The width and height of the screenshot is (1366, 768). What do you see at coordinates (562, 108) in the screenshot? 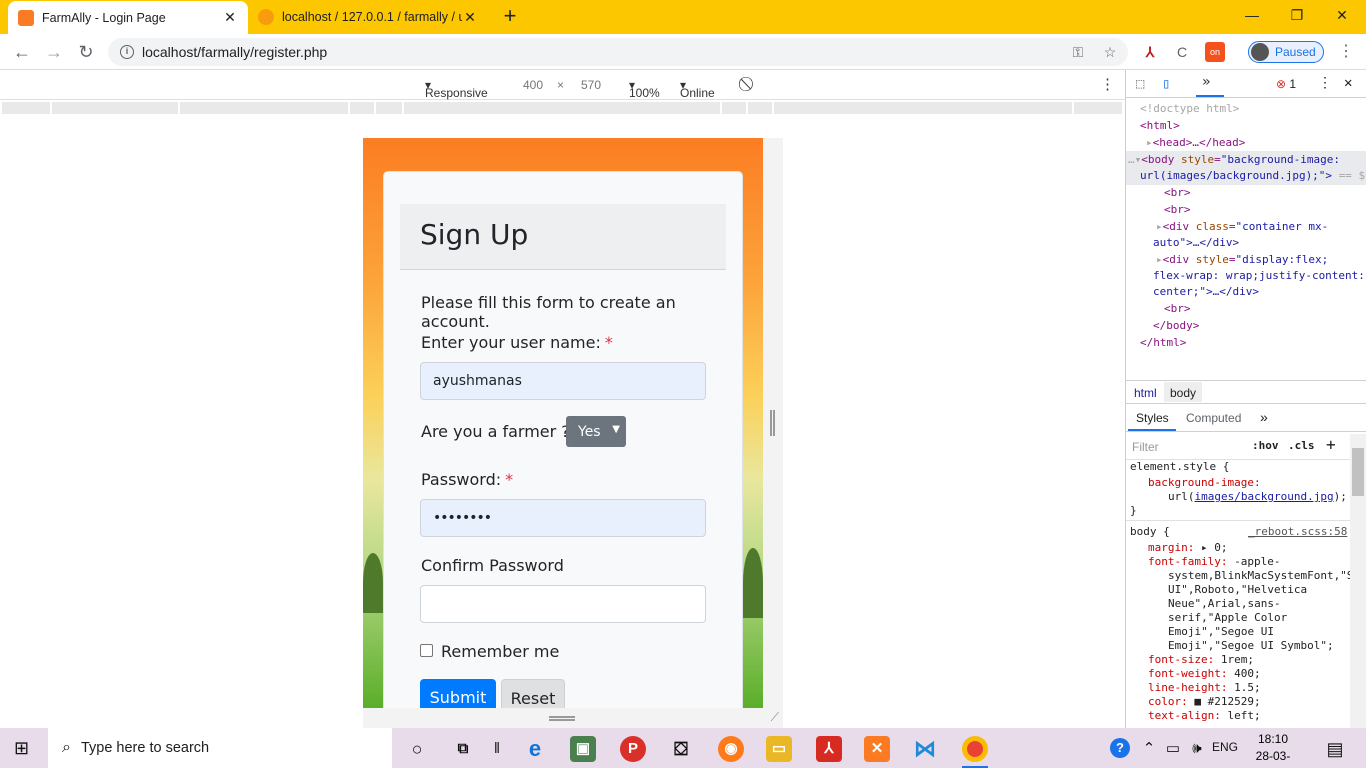
I see `media-query-ruler` at bounding box center [562, 108].